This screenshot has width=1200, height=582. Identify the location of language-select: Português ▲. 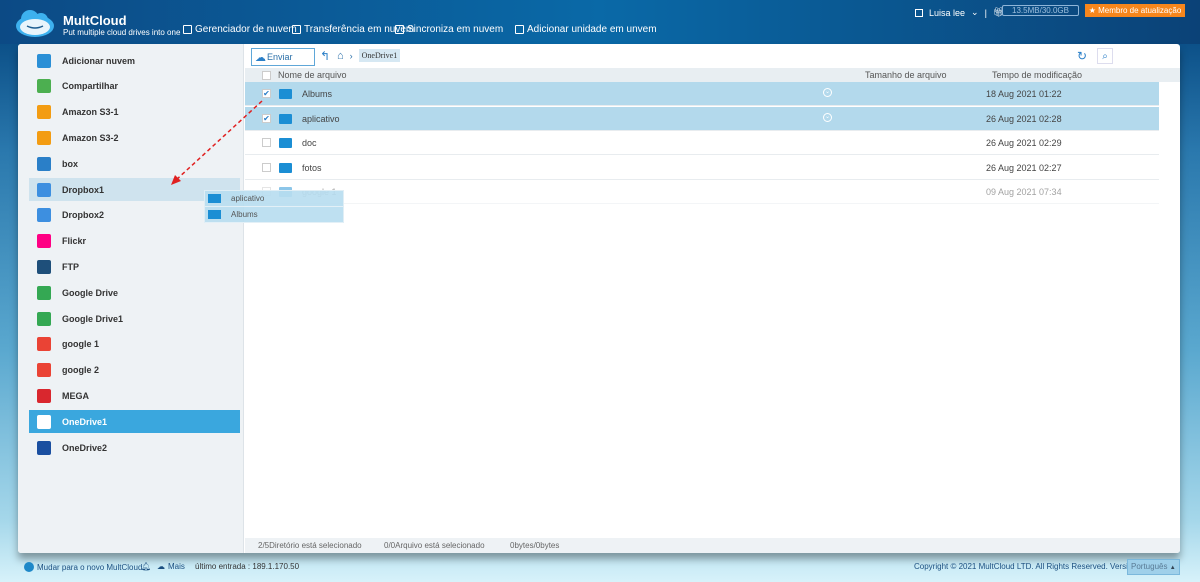
(1153, 567).